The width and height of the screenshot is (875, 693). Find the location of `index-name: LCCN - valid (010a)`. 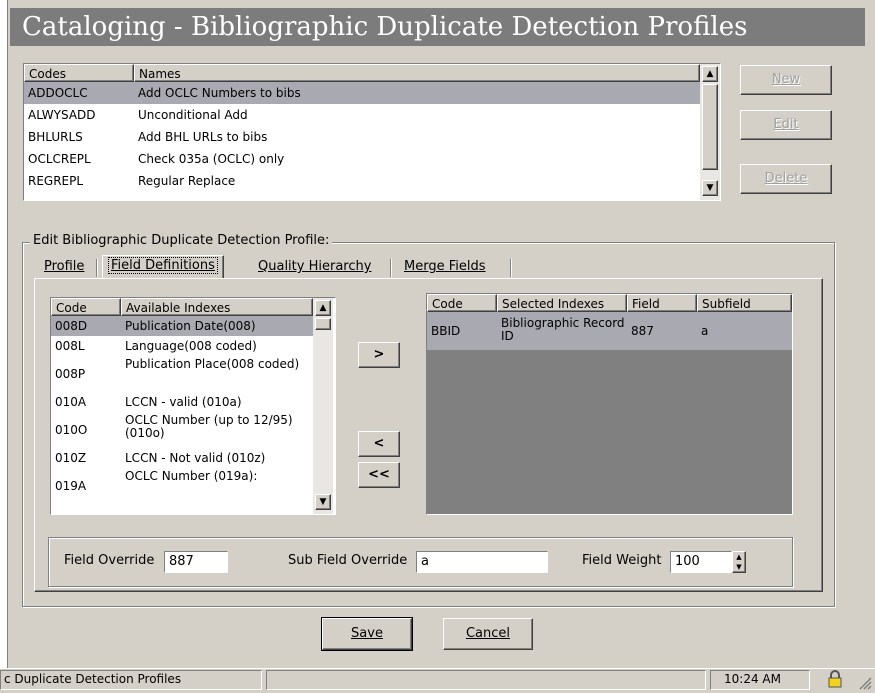

index-name: LCCN - valid (010a) is located at coordinates (183, 402).